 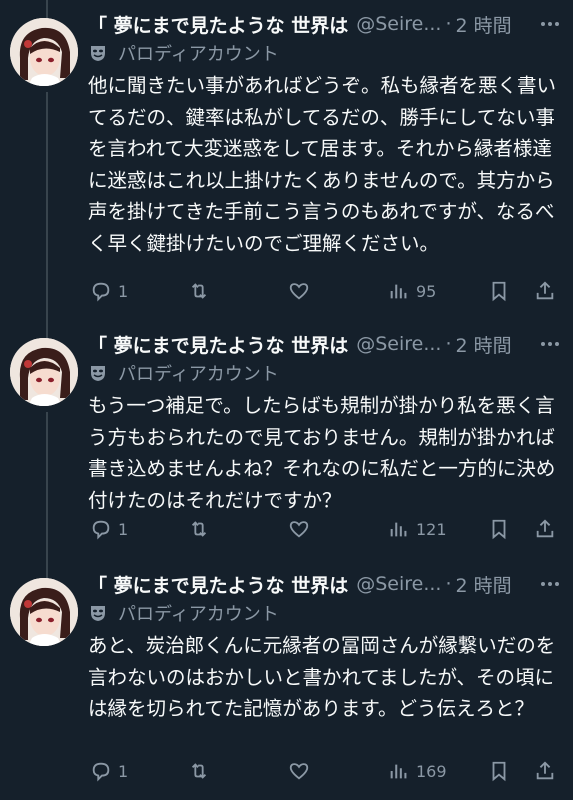 I want to click on views-button: 95, so click(x=412, y=291).